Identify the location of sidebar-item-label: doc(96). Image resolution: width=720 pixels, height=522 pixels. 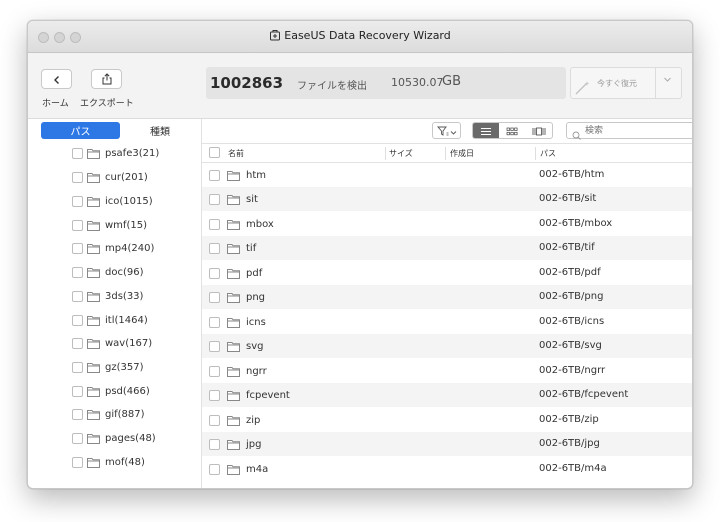
(124, 272).